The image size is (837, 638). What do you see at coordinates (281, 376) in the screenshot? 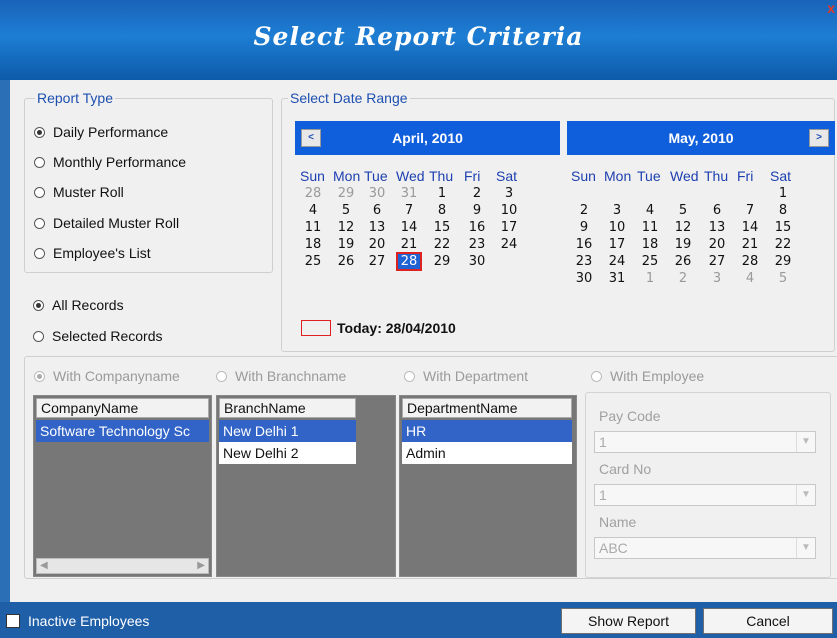
I see `radio-with-branchname: With Branchname` at bounding box center [281, 376].